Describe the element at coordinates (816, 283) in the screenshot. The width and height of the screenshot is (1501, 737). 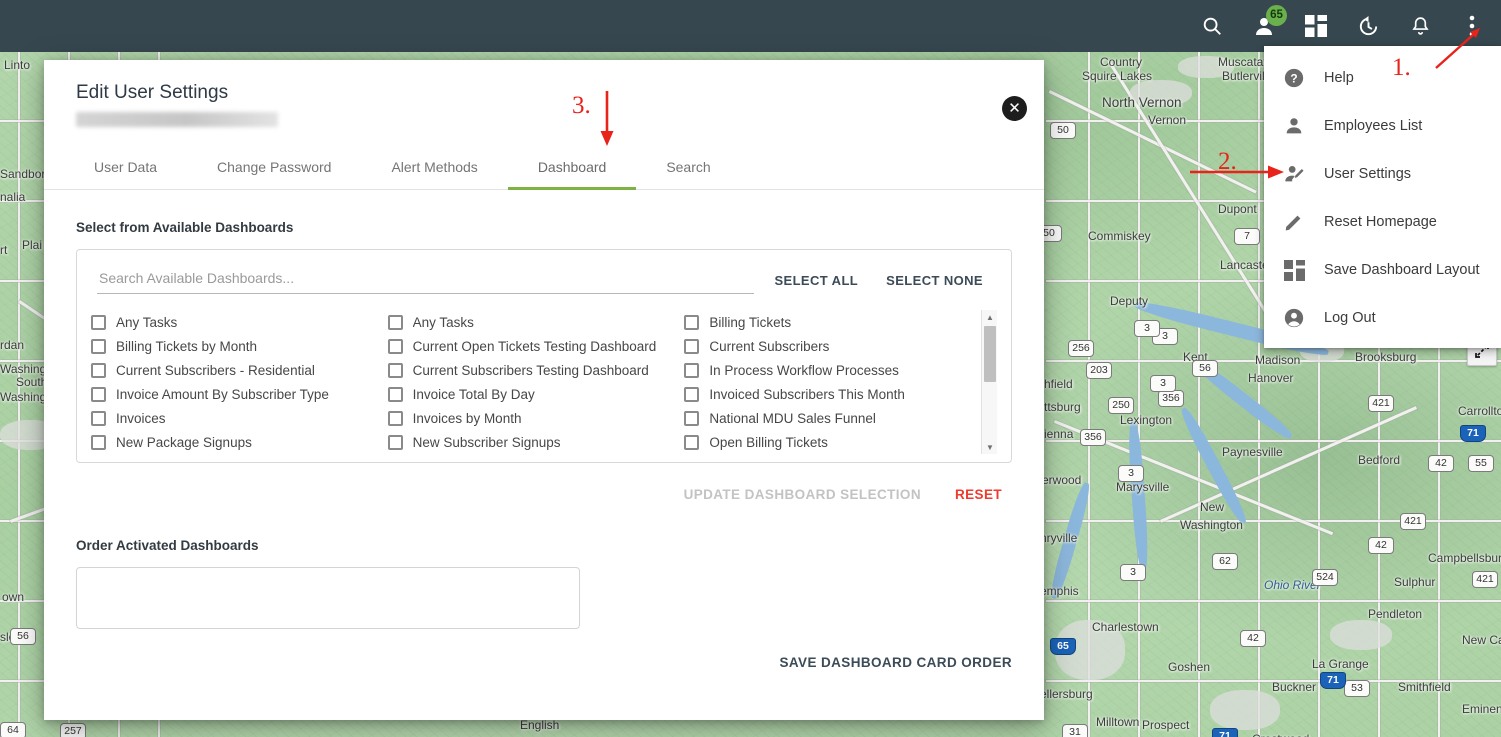
I see `select-all-button: SELECT ALL` at that location.